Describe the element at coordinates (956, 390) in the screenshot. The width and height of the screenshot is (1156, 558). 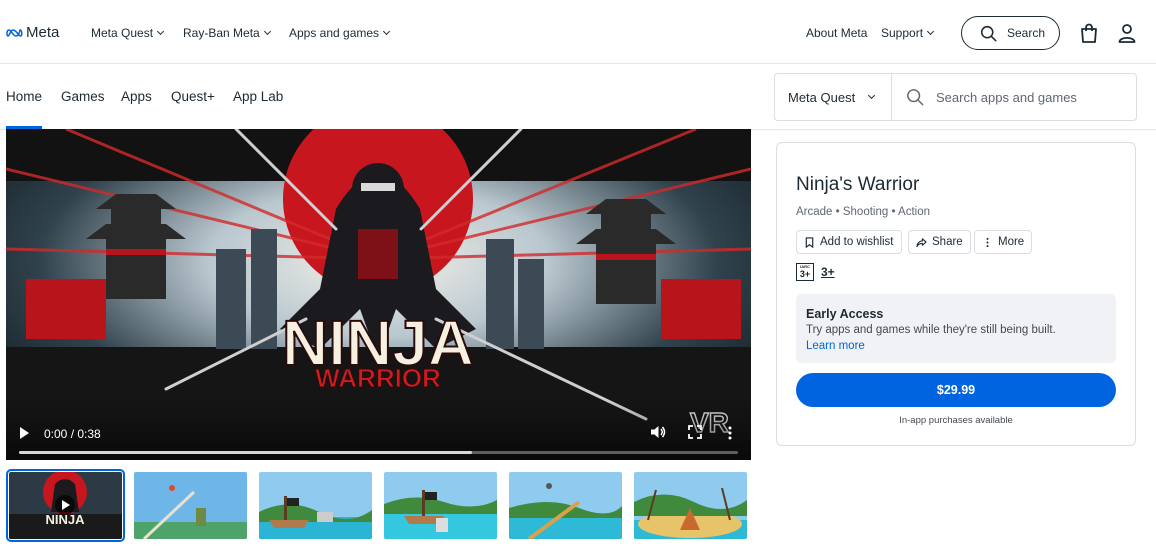
I see `buy-price-button: $29.99` at that location.